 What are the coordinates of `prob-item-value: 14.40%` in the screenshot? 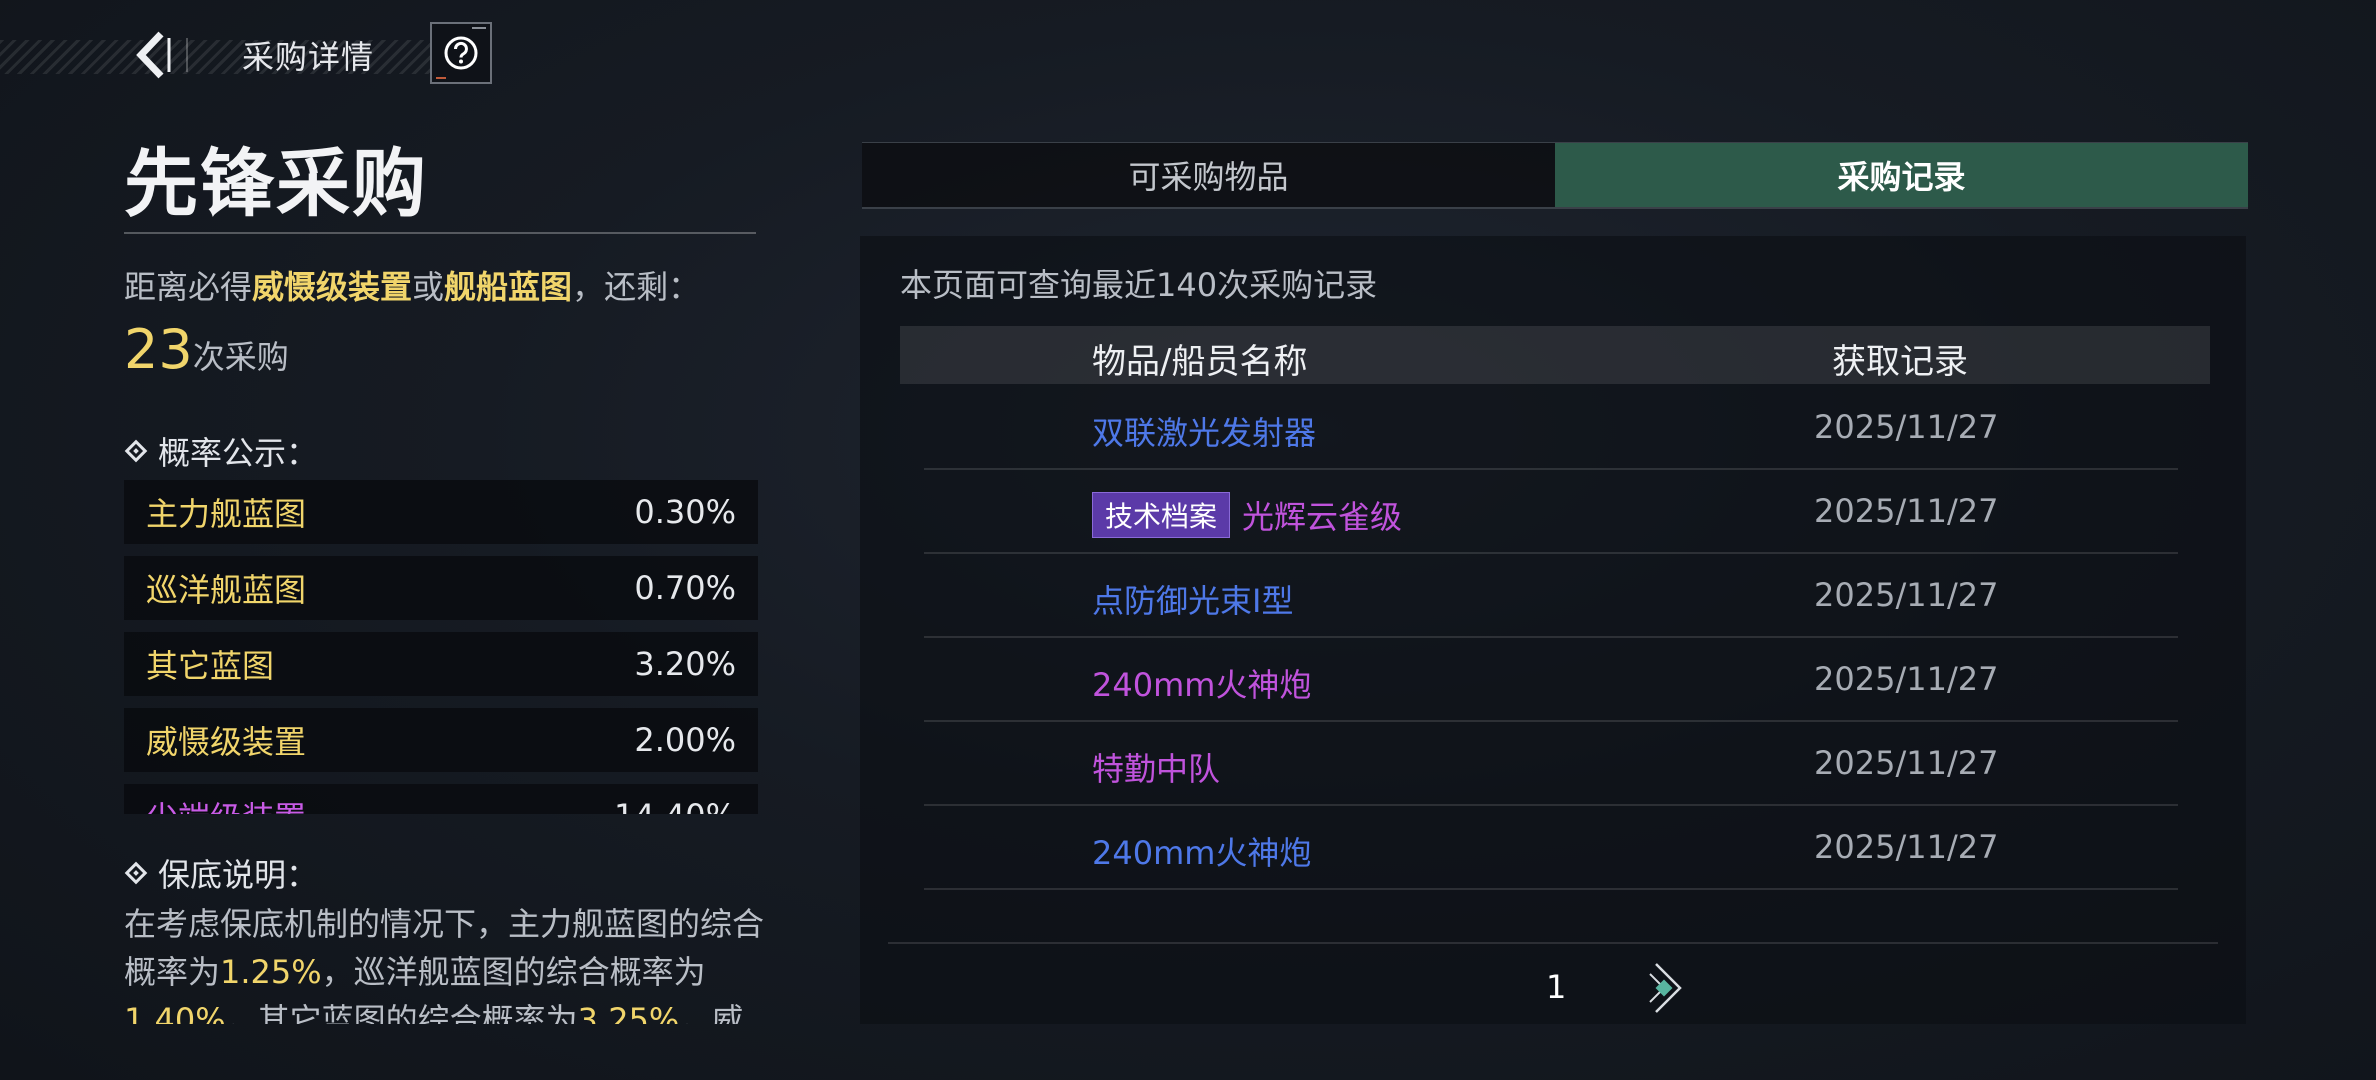 It's located at (675, 805).